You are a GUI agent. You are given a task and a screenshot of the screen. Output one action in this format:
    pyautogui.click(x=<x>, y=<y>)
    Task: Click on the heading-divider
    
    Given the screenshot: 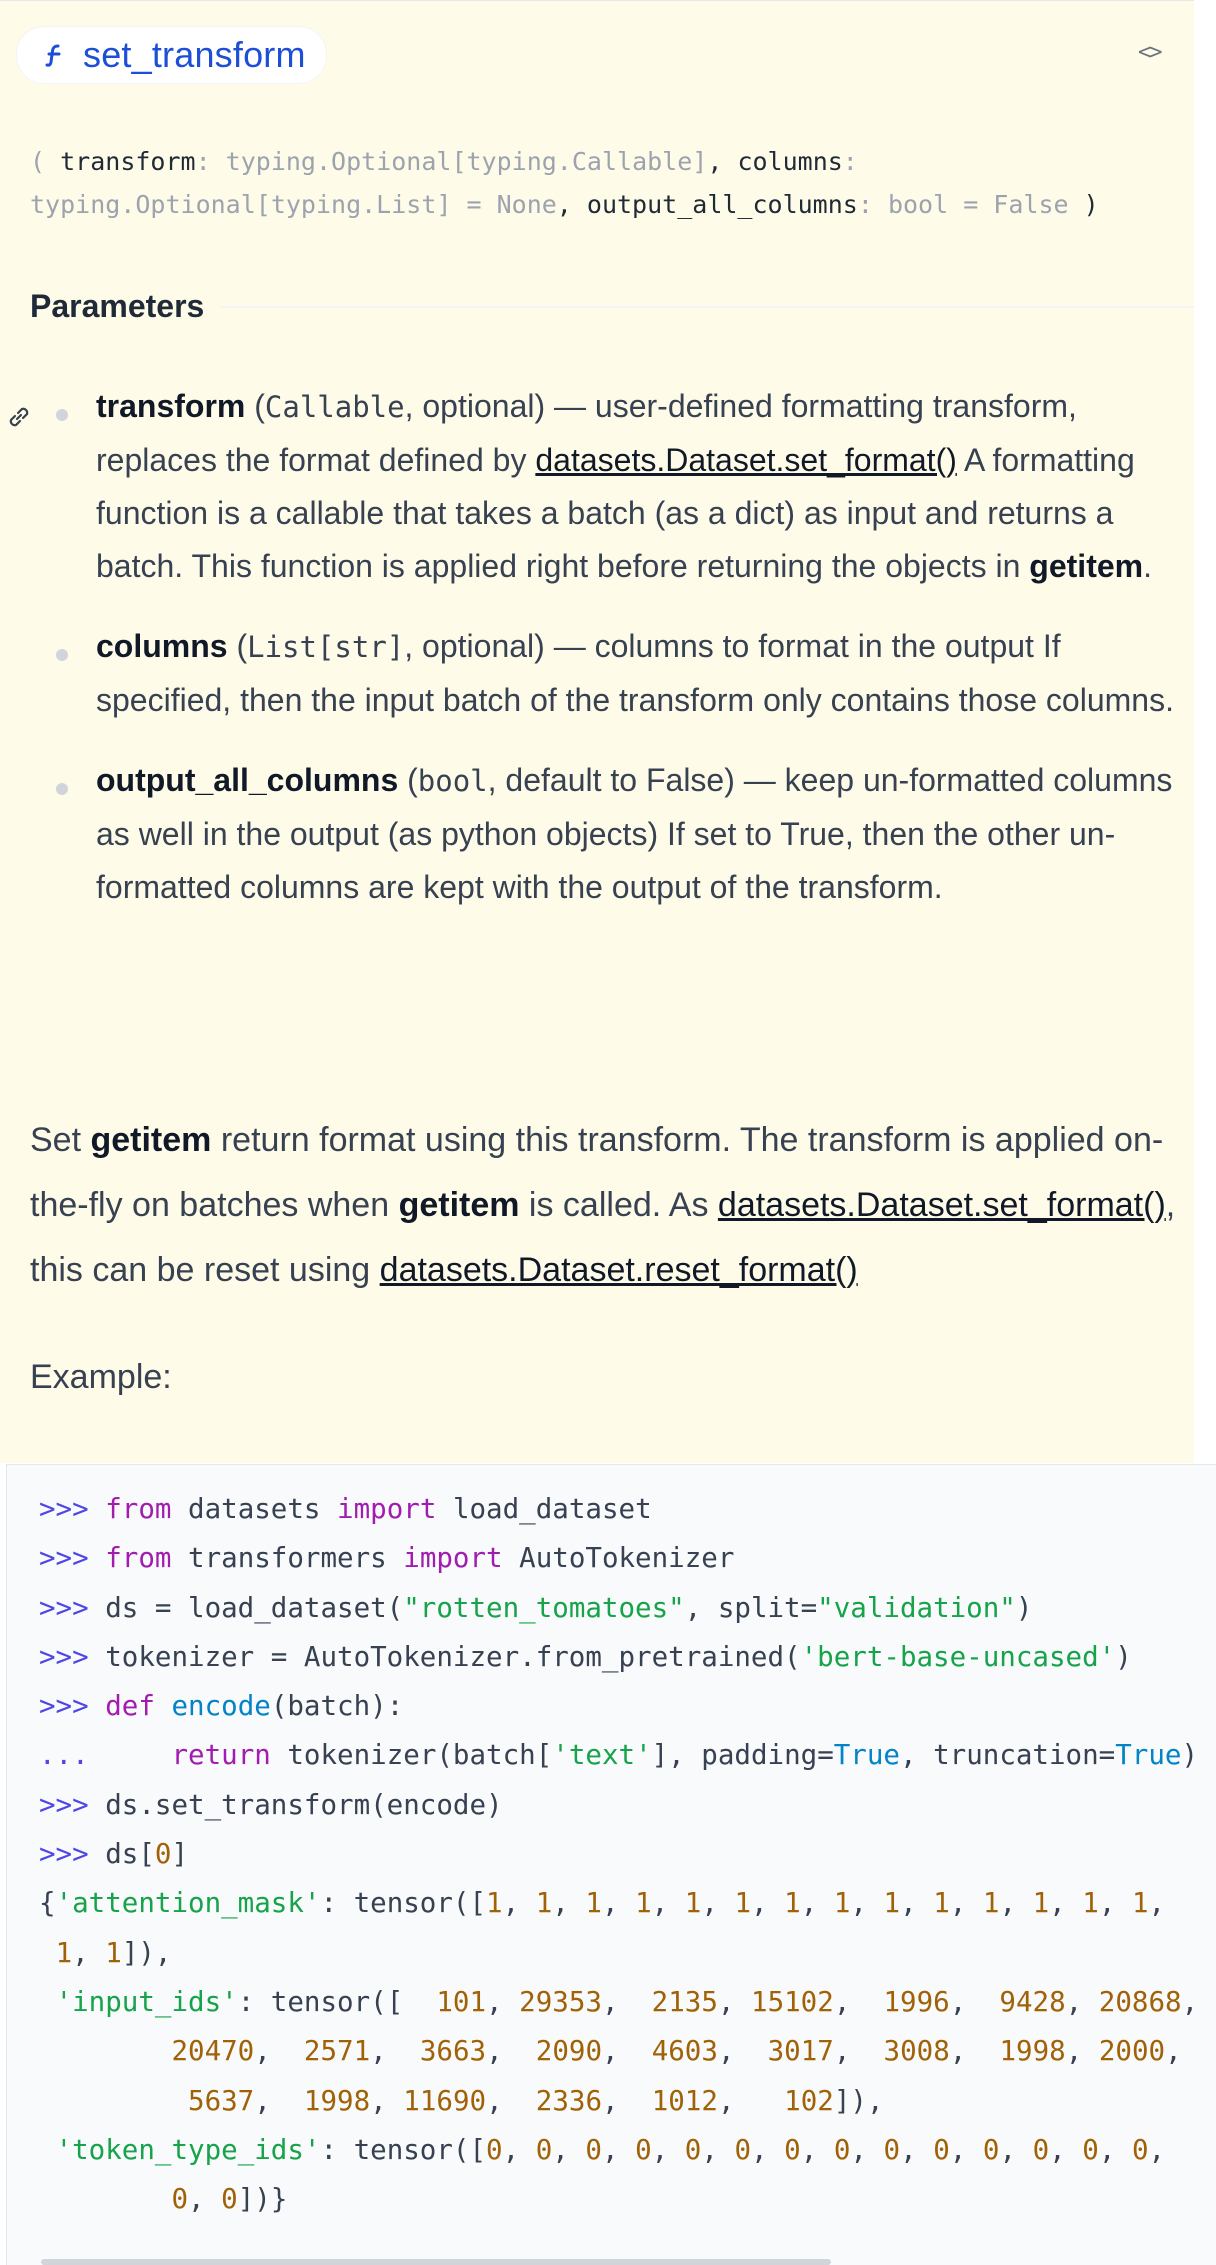 What is the action you would take?
    pyautogui.click(x=707, y=306)
    